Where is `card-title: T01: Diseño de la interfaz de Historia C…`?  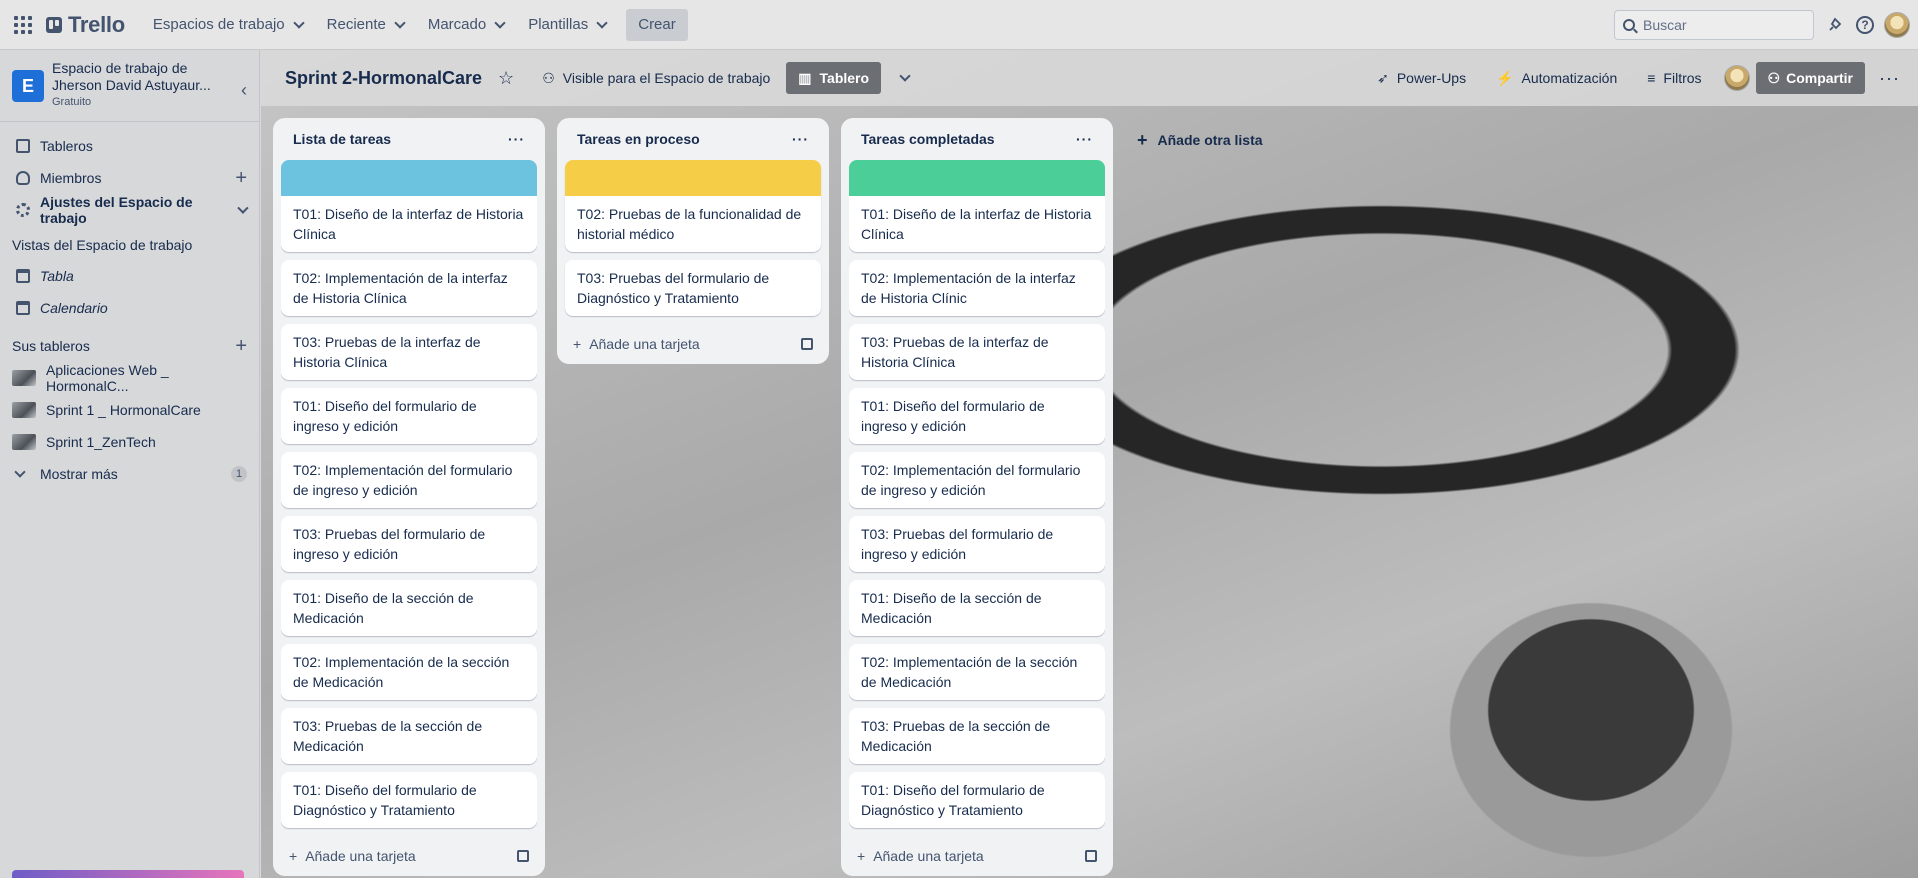 card-title: T01: Diseño de la interfaz de Historia C… is located at coordinates (408, 224).